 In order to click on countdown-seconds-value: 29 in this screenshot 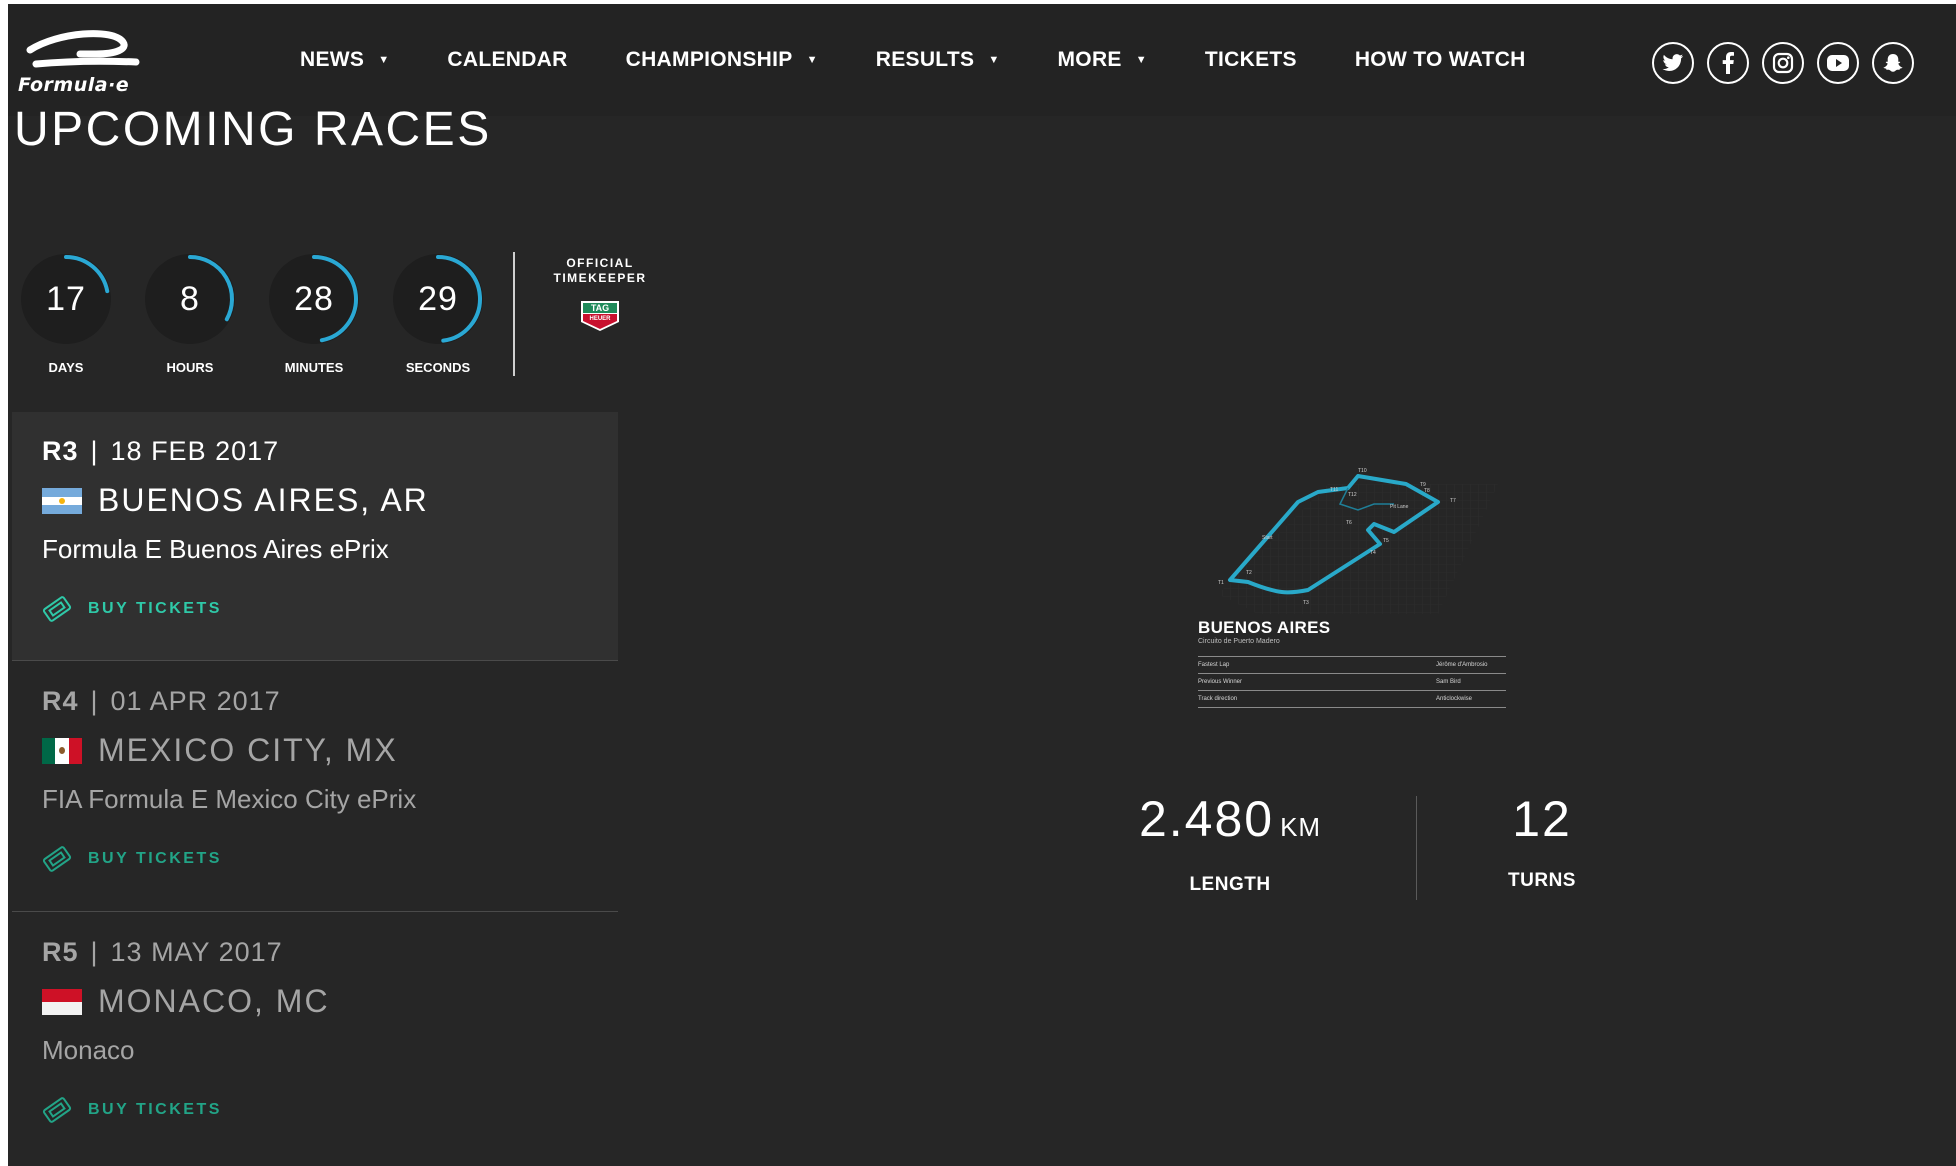, I will do `click(438, 299)`.